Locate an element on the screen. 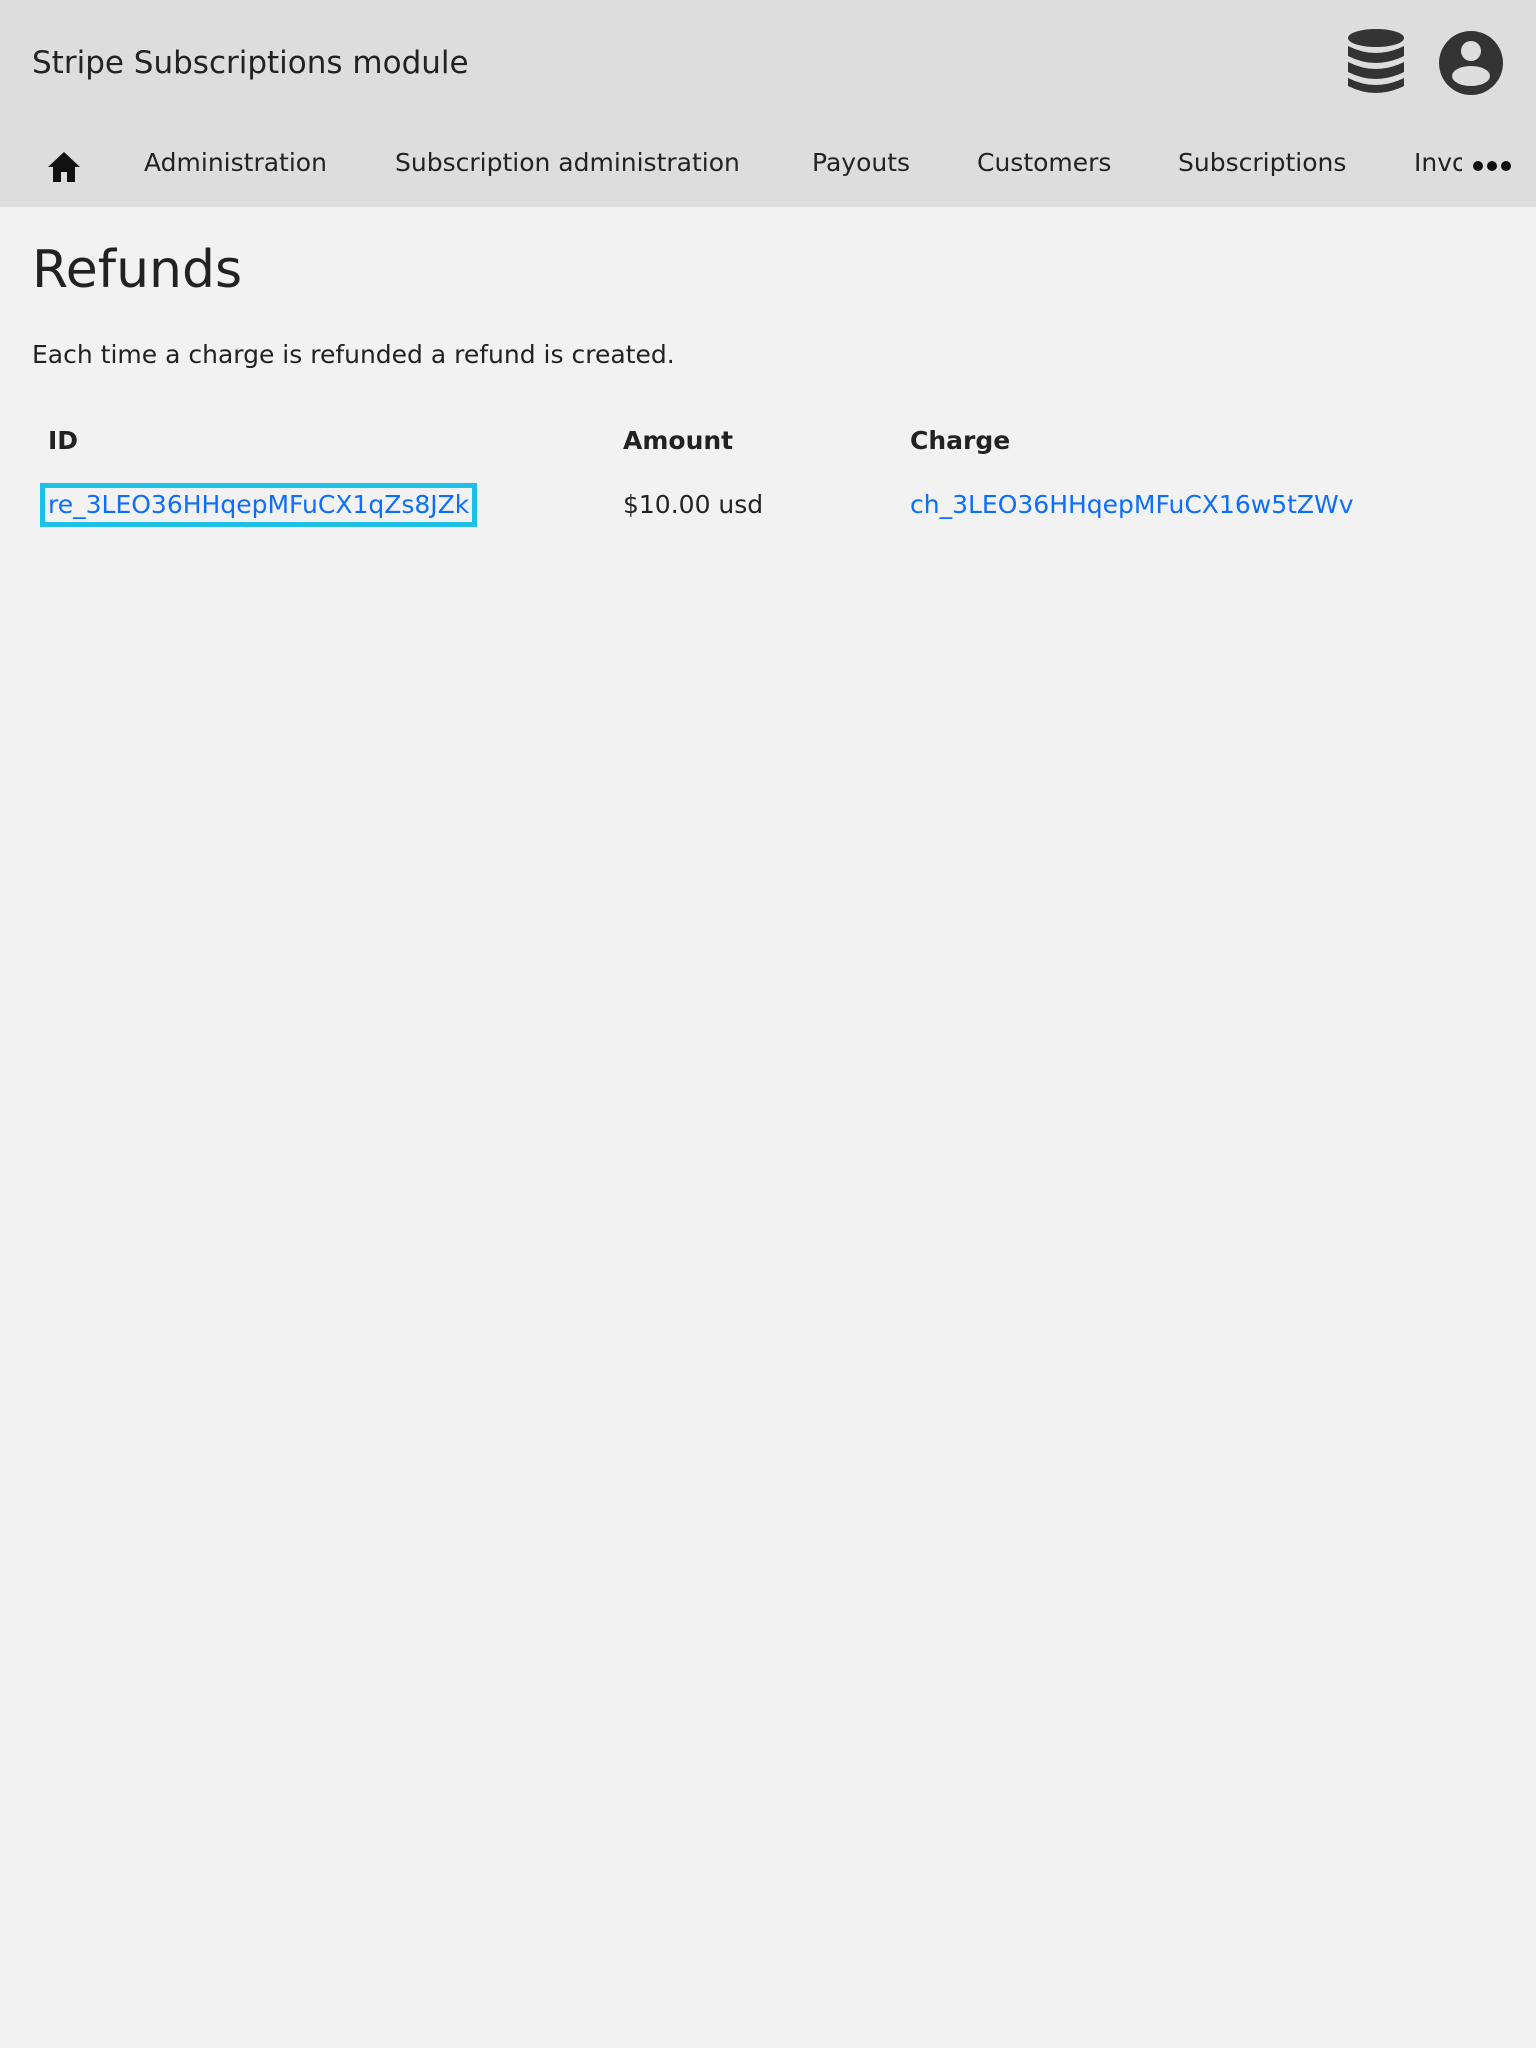 Image resolution: width=1536 pixels, height=2048 pixels. app-title: Stripe Subscriptions module is located at coordinates (250, 63).